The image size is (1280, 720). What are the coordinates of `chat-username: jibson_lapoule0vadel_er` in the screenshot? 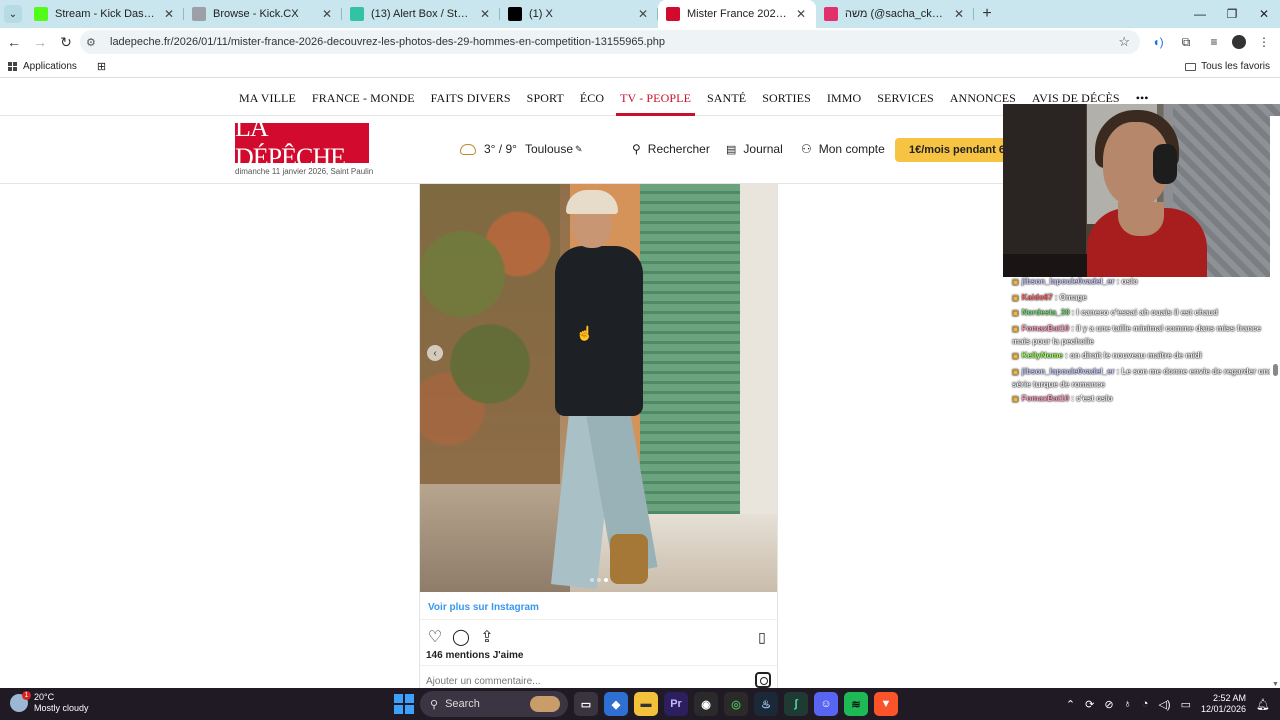 It's located at (1068, 371).